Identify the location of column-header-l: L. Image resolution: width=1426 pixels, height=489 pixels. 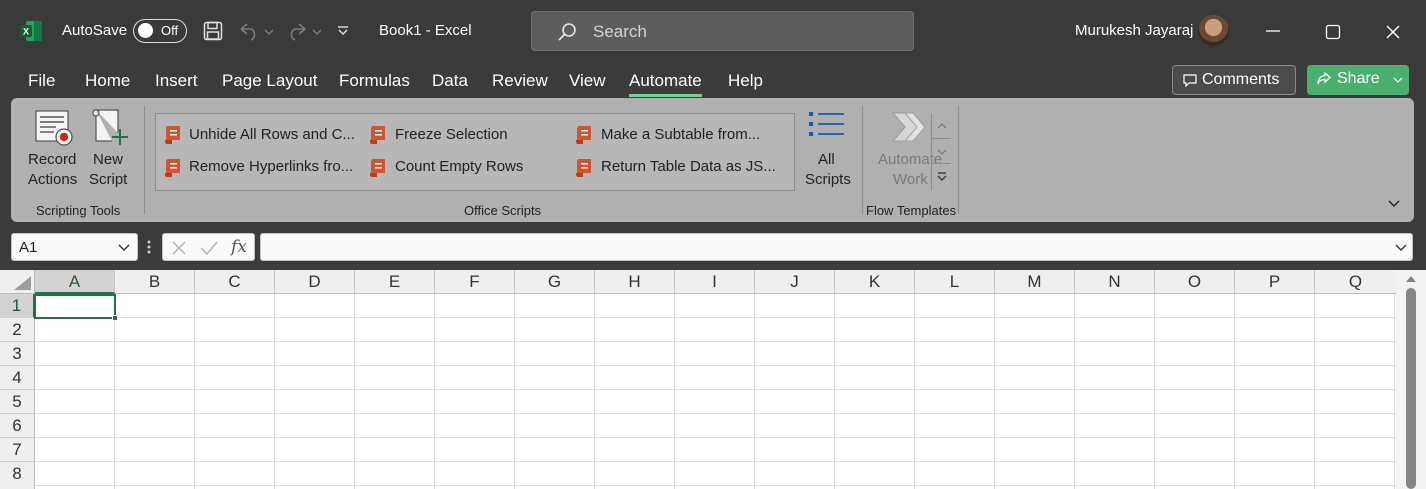
(955, 282).